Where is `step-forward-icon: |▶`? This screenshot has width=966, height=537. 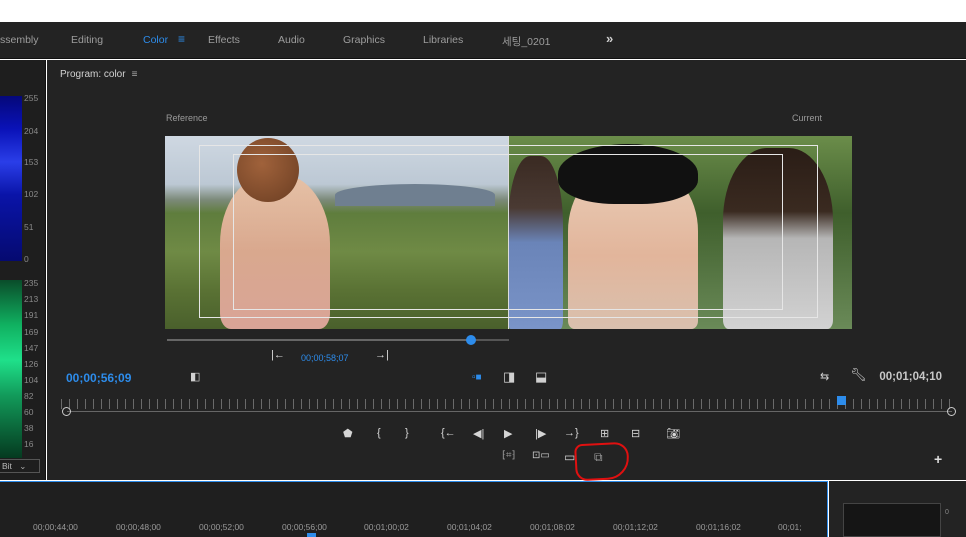
step-forward-icon: |▶ is located at coordinates (540, 433).